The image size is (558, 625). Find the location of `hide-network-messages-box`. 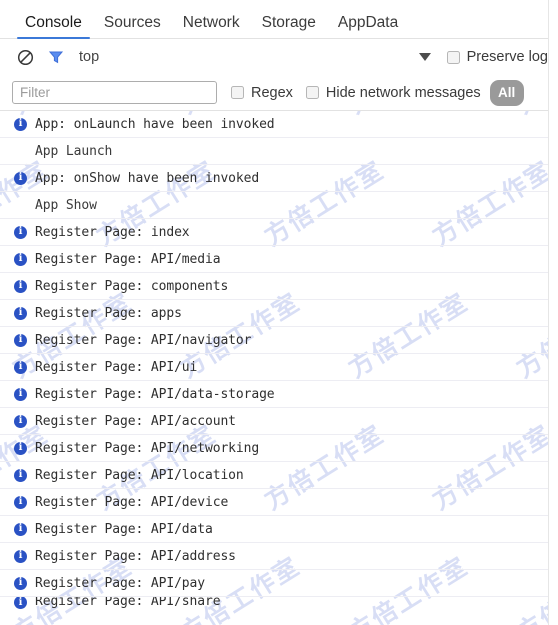

hide-network-messages-box is located at coordinates (312, 92).